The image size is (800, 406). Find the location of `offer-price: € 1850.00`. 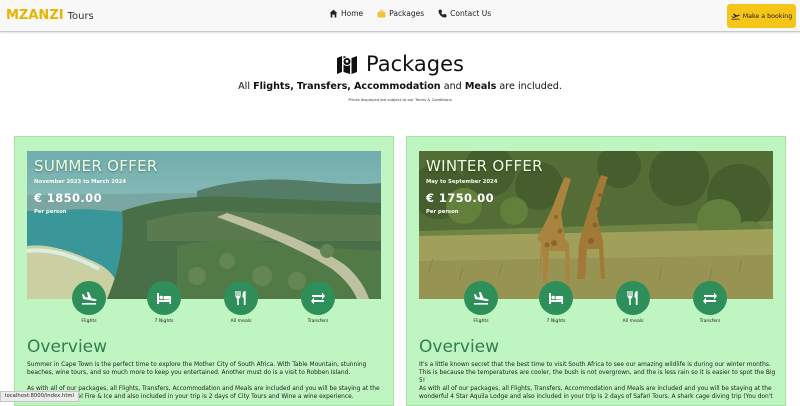

offer-price: € 1850.00 is located at coordinates (68, 198).